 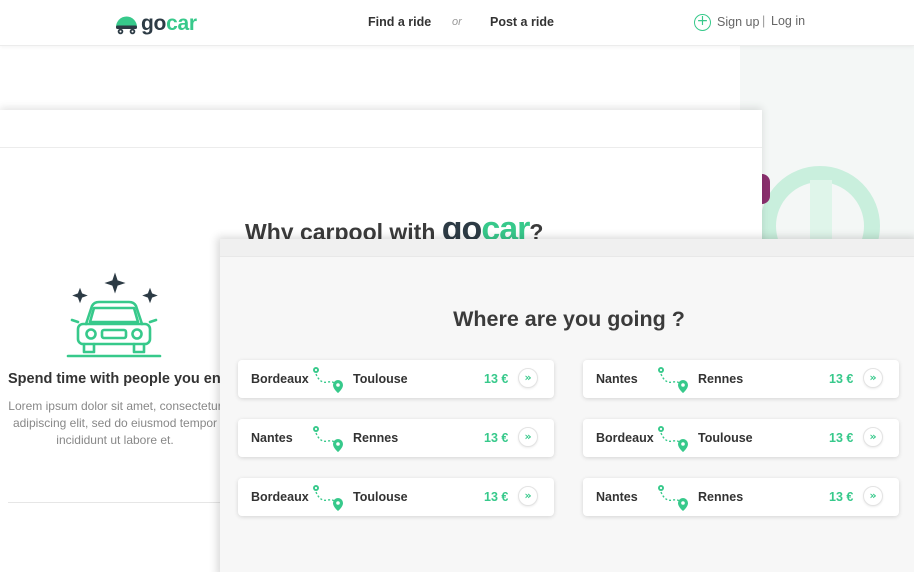 What do you see at coordinates (114, 315) in the screenshot?
I see `car-illustration-icon` at bounding box center [114, 315].